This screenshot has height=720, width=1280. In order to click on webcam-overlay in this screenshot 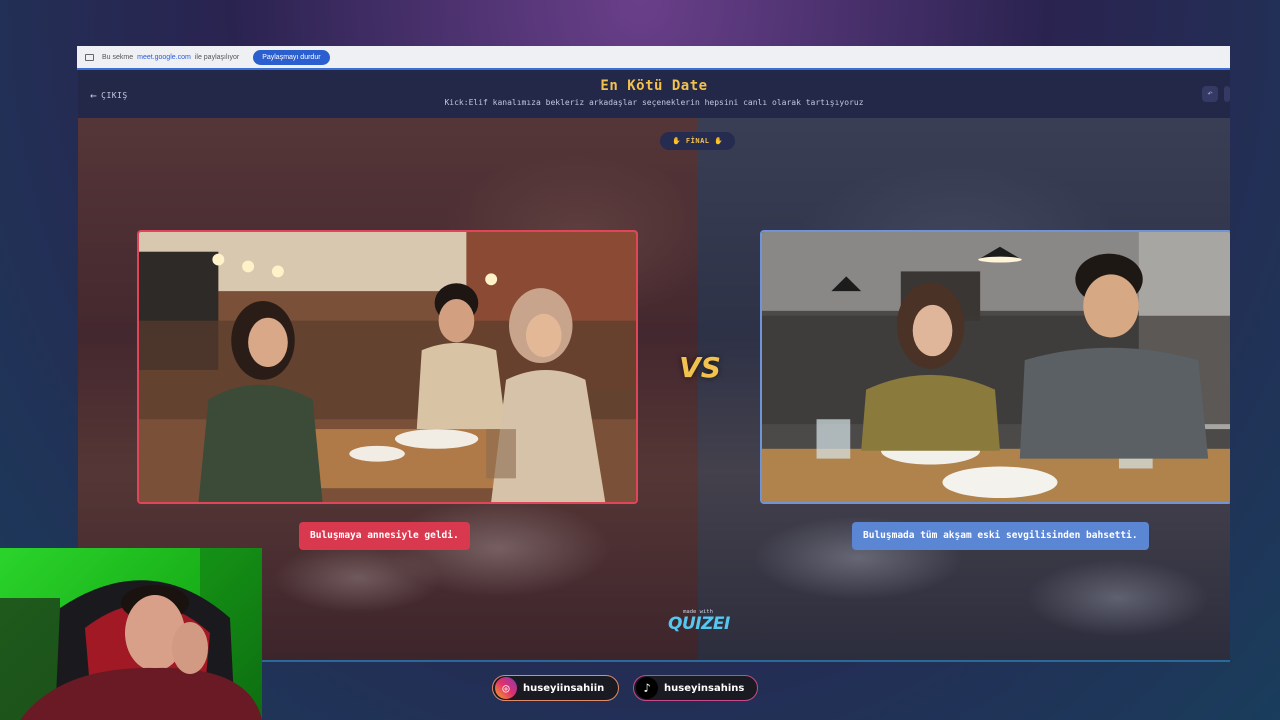, I will do `click(131, 634)`.